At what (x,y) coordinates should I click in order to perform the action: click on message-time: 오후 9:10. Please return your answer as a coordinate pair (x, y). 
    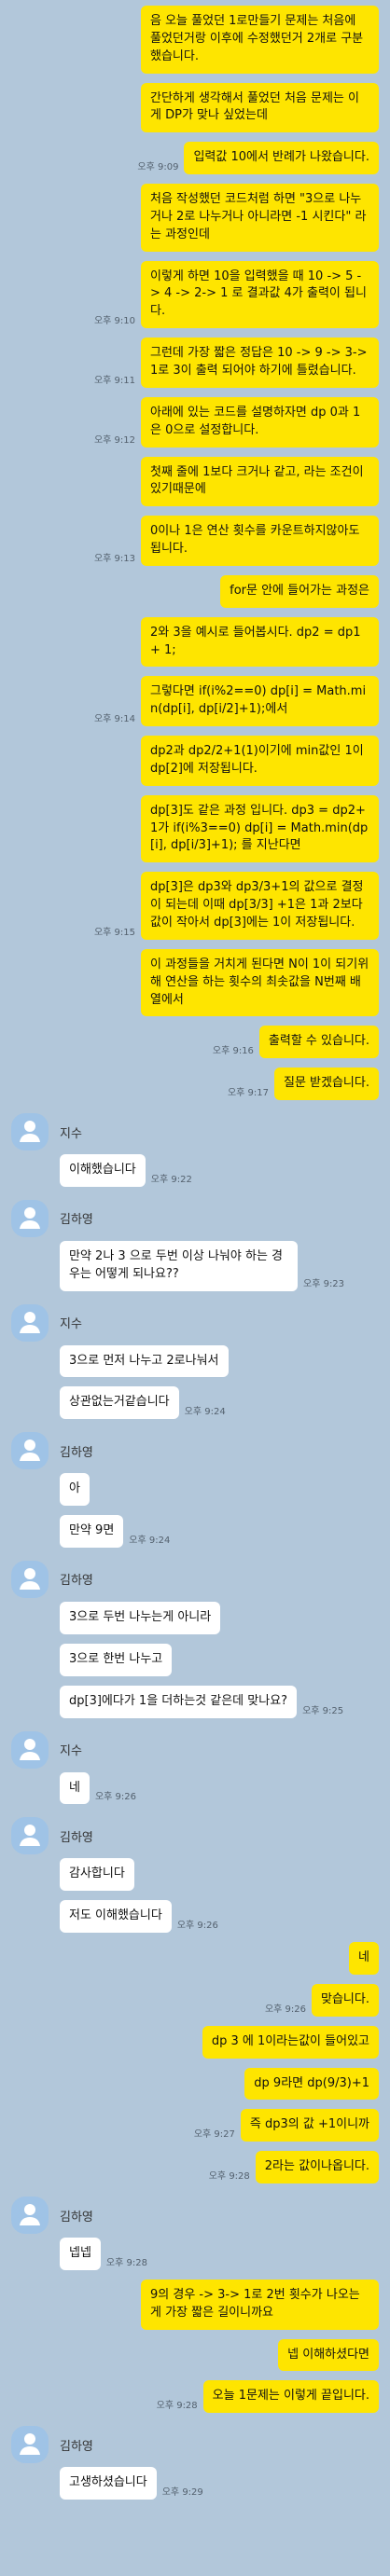
    Looking at the image, I should click on (114, 321).